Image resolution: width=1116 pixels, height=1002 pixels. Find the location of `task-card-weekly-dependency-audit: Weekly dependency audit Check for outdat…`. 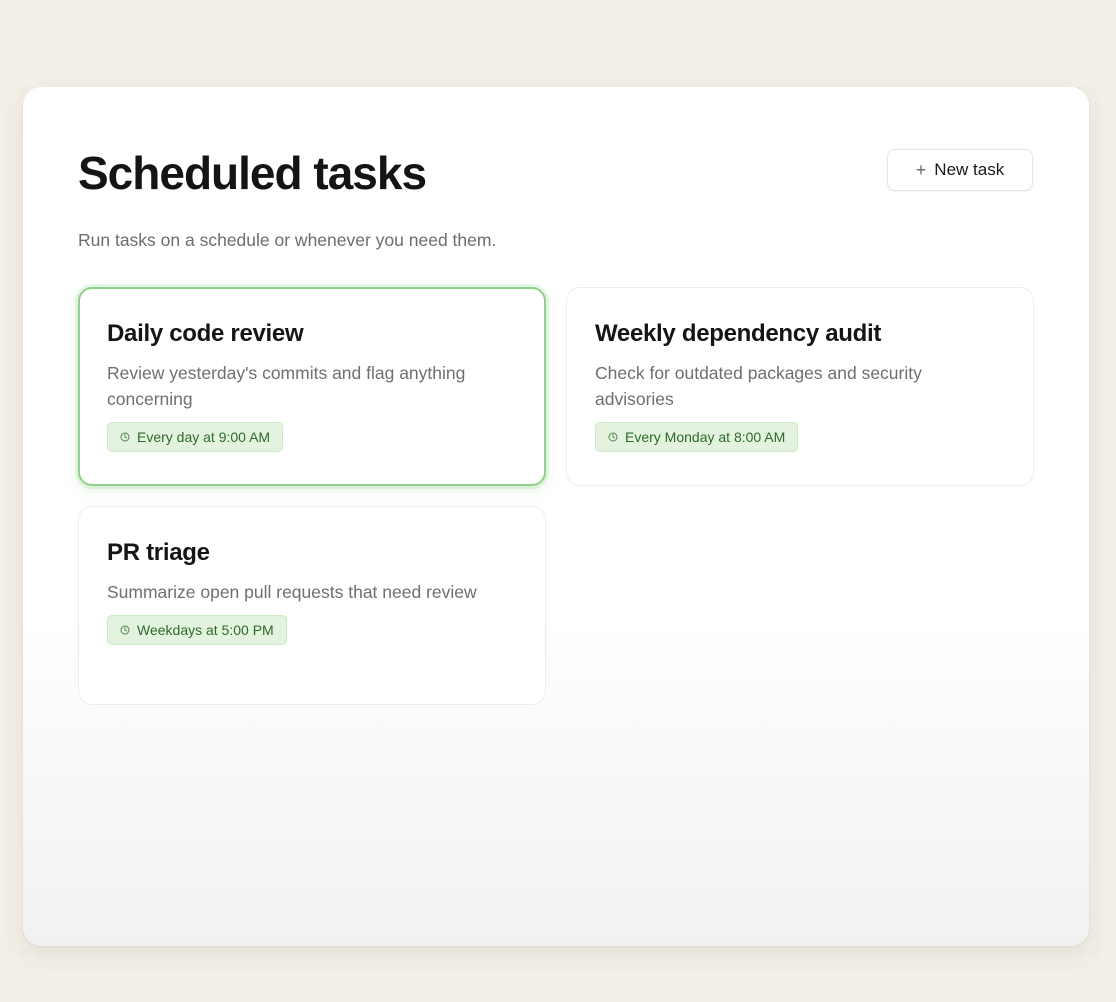

task-card-weekly-dependency-audit: Weekly dependency audit Check for outdat… is located at coordinates (800, 386).